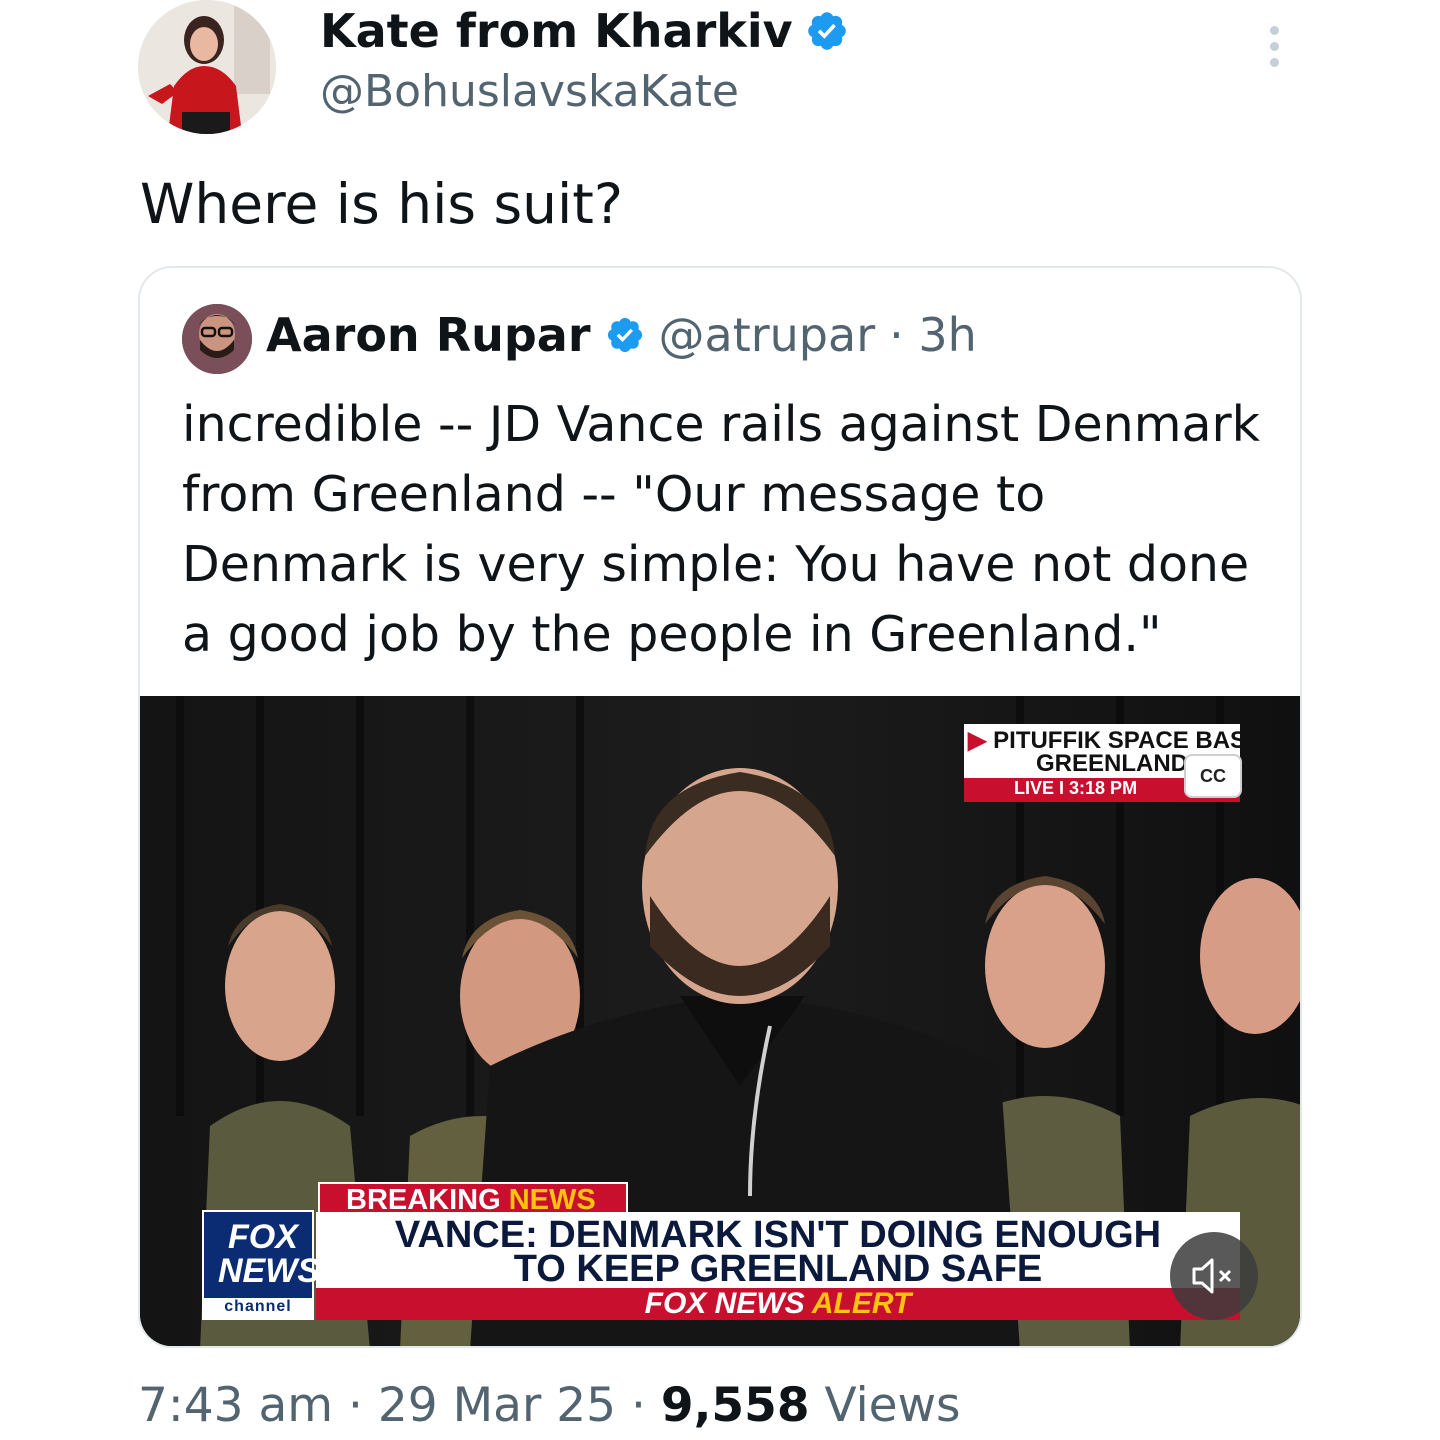  I want to click on speaker-muted-icon, so click(1212, 1276).